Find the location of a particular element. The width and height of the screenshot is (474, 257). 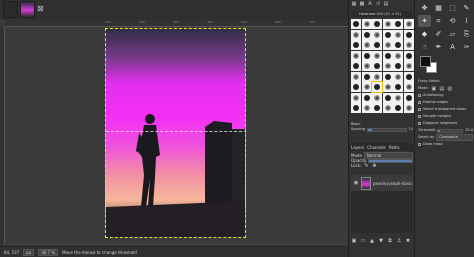

lock-position-icon: ✥ is located at coordinates (374, 166).